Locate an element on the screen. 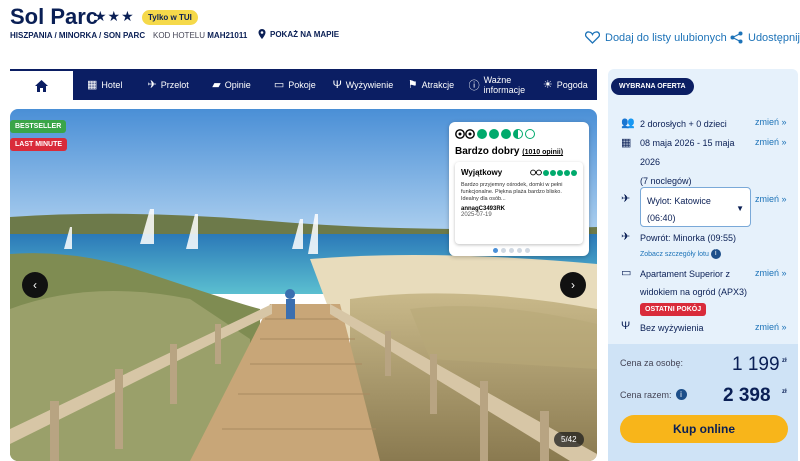 This screenshot has width=800, height=461. attractions-icon: ⚑ is located at coordinates (412, 85).